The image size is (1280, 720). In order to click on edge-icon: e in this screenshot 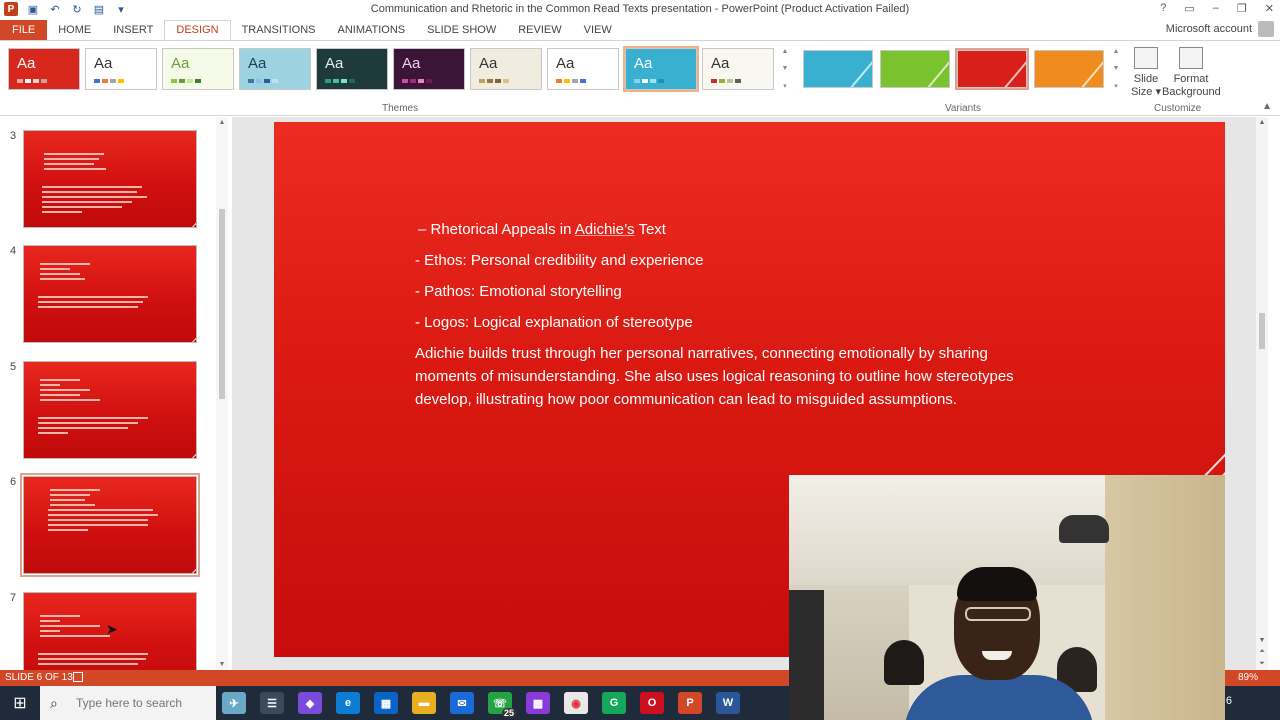, I will do `click(348, 703)`.